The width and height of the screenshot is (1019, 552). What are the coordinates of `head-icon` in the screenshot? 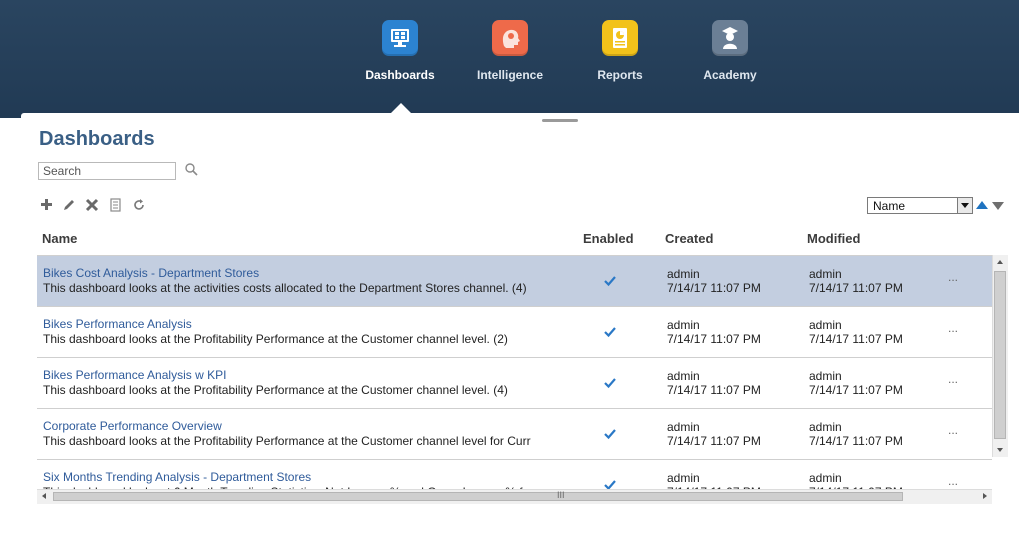 It's located at (510, 38).